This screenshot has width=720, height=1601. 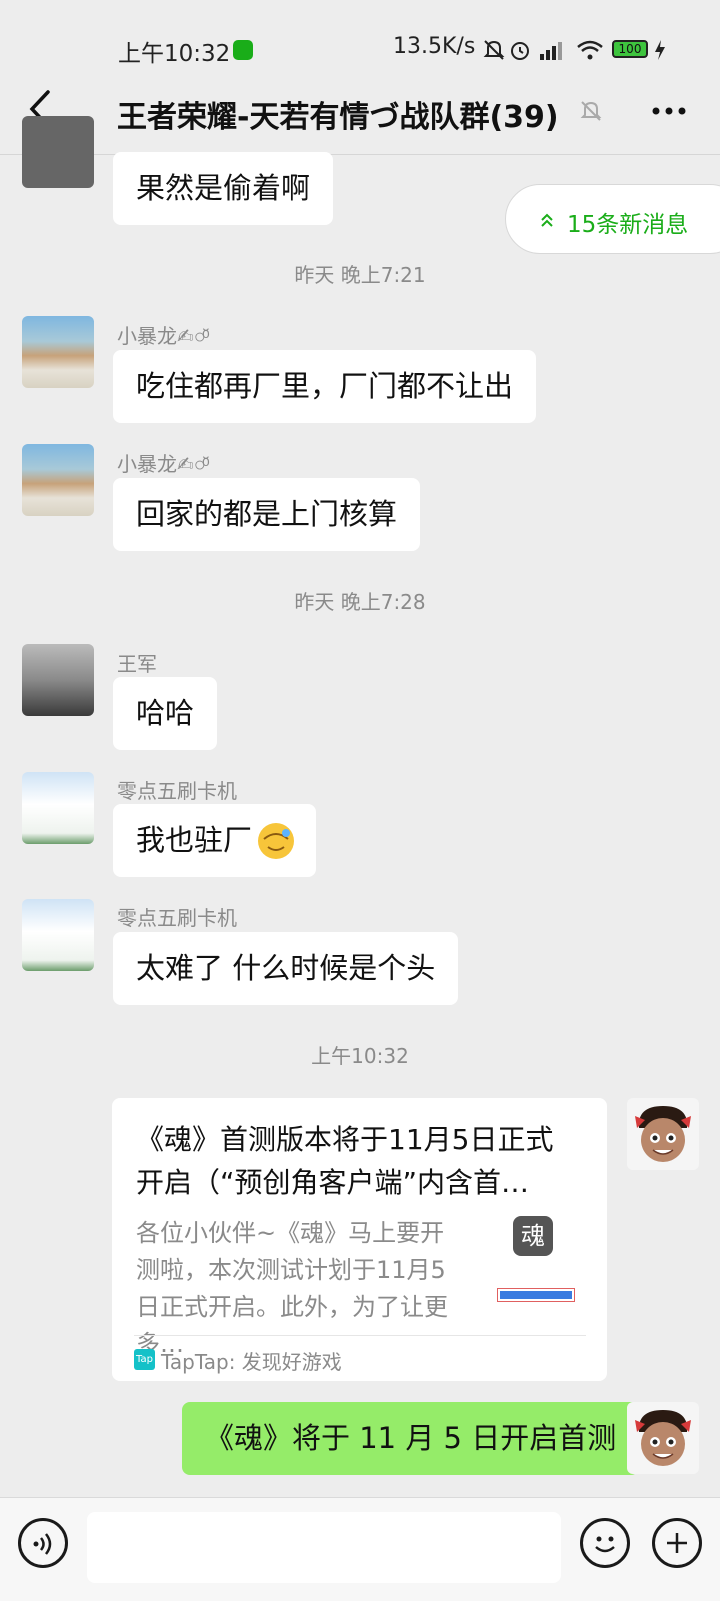 What do you see at coordinates (276, 841) in the screenshot?
I see `facepalm-emoji-icon` at bounding box center [276, 841].